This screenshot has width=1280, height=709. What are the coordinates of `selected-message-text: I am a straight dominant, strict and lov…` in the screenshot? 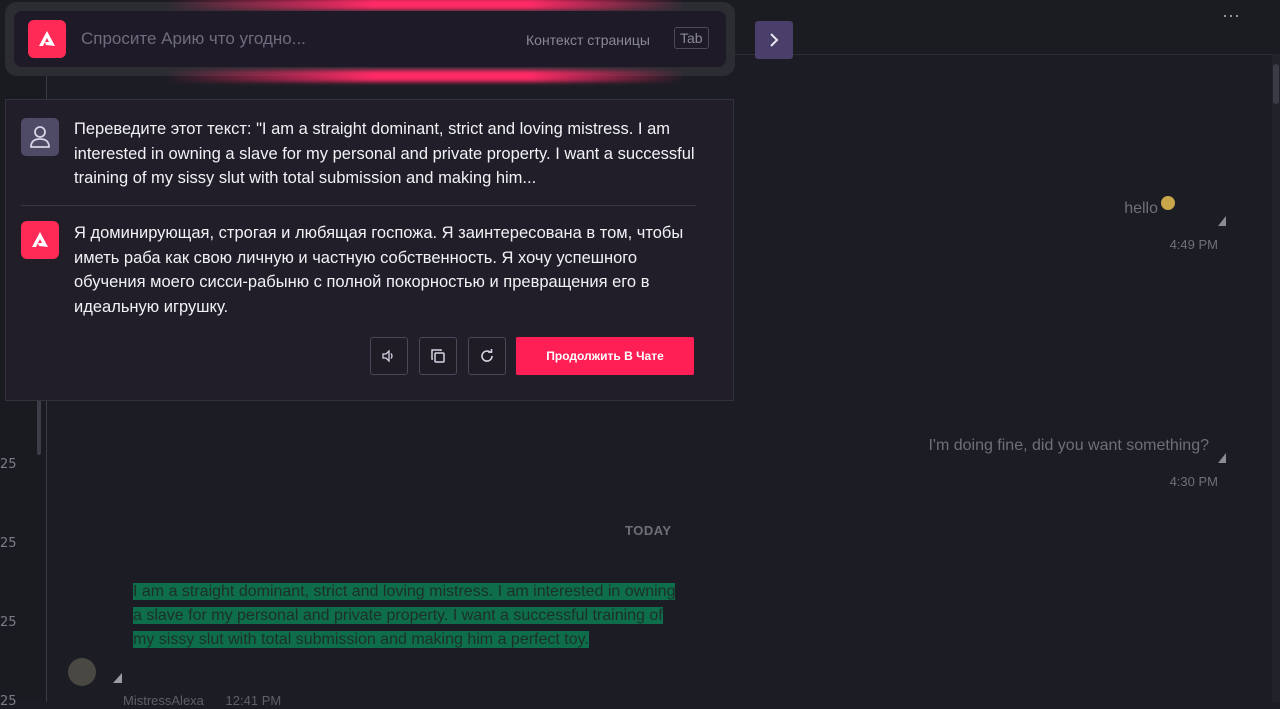 It's located at (404, 615).